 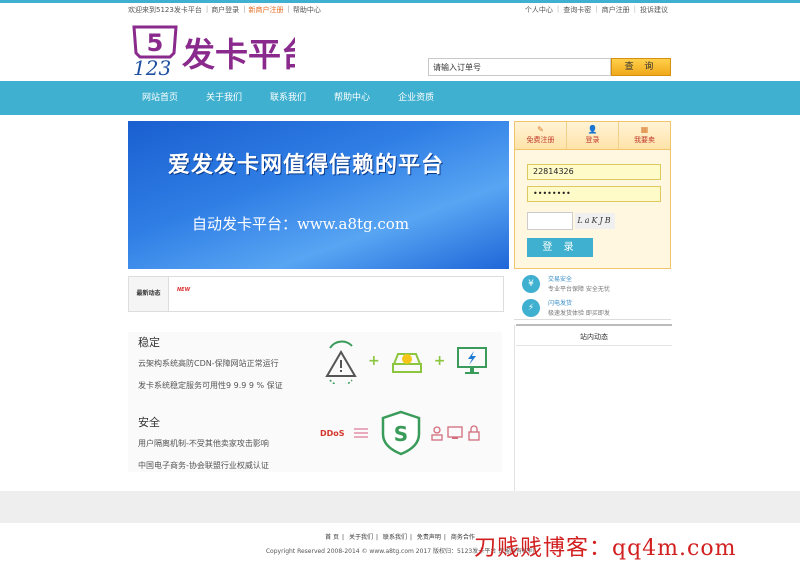 I want to click on feature-stable-title: 稳定, so click(x=149, y=342).